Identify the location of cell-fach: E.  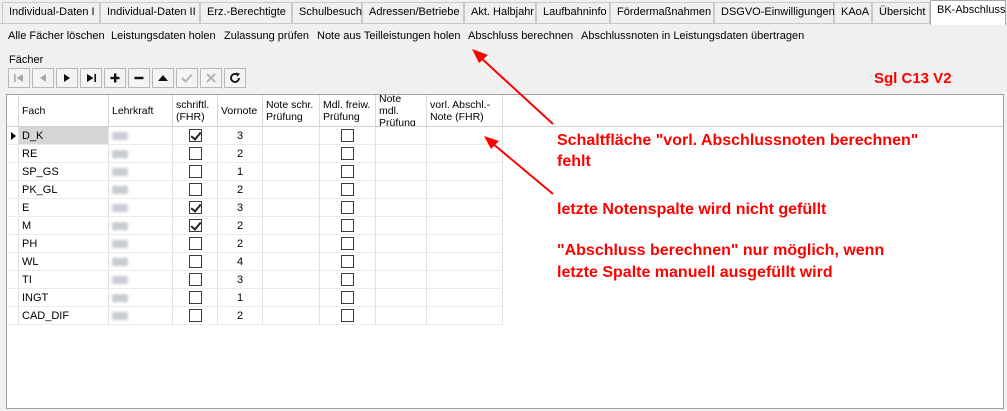
(64, 208).